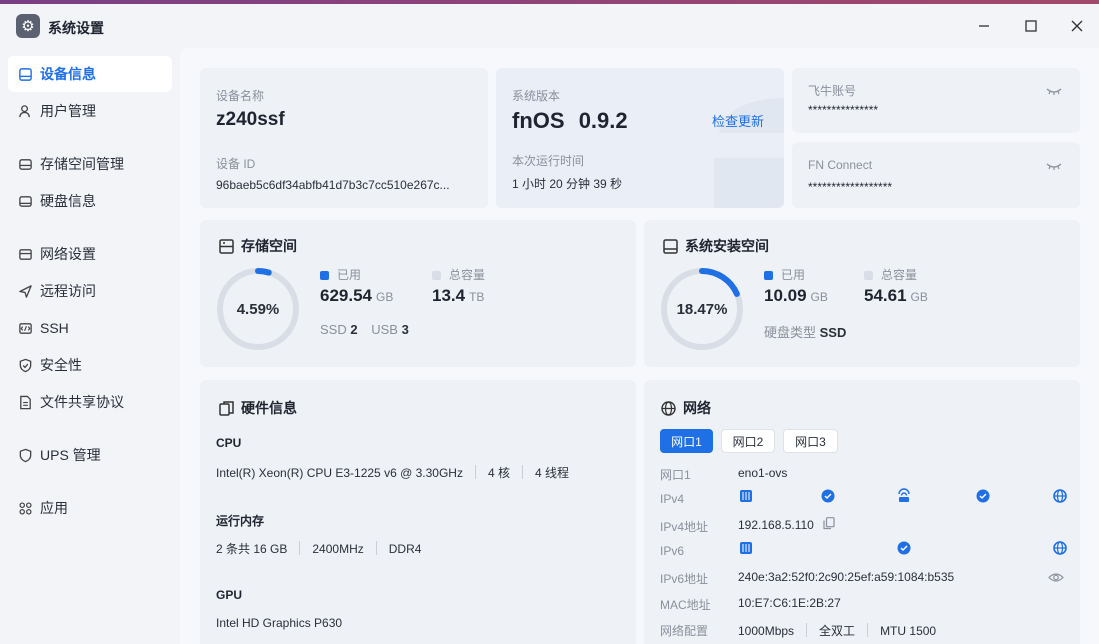 This screenshot has width=1099, height=644. I want to click on eye-icon, so click(1056, 577).